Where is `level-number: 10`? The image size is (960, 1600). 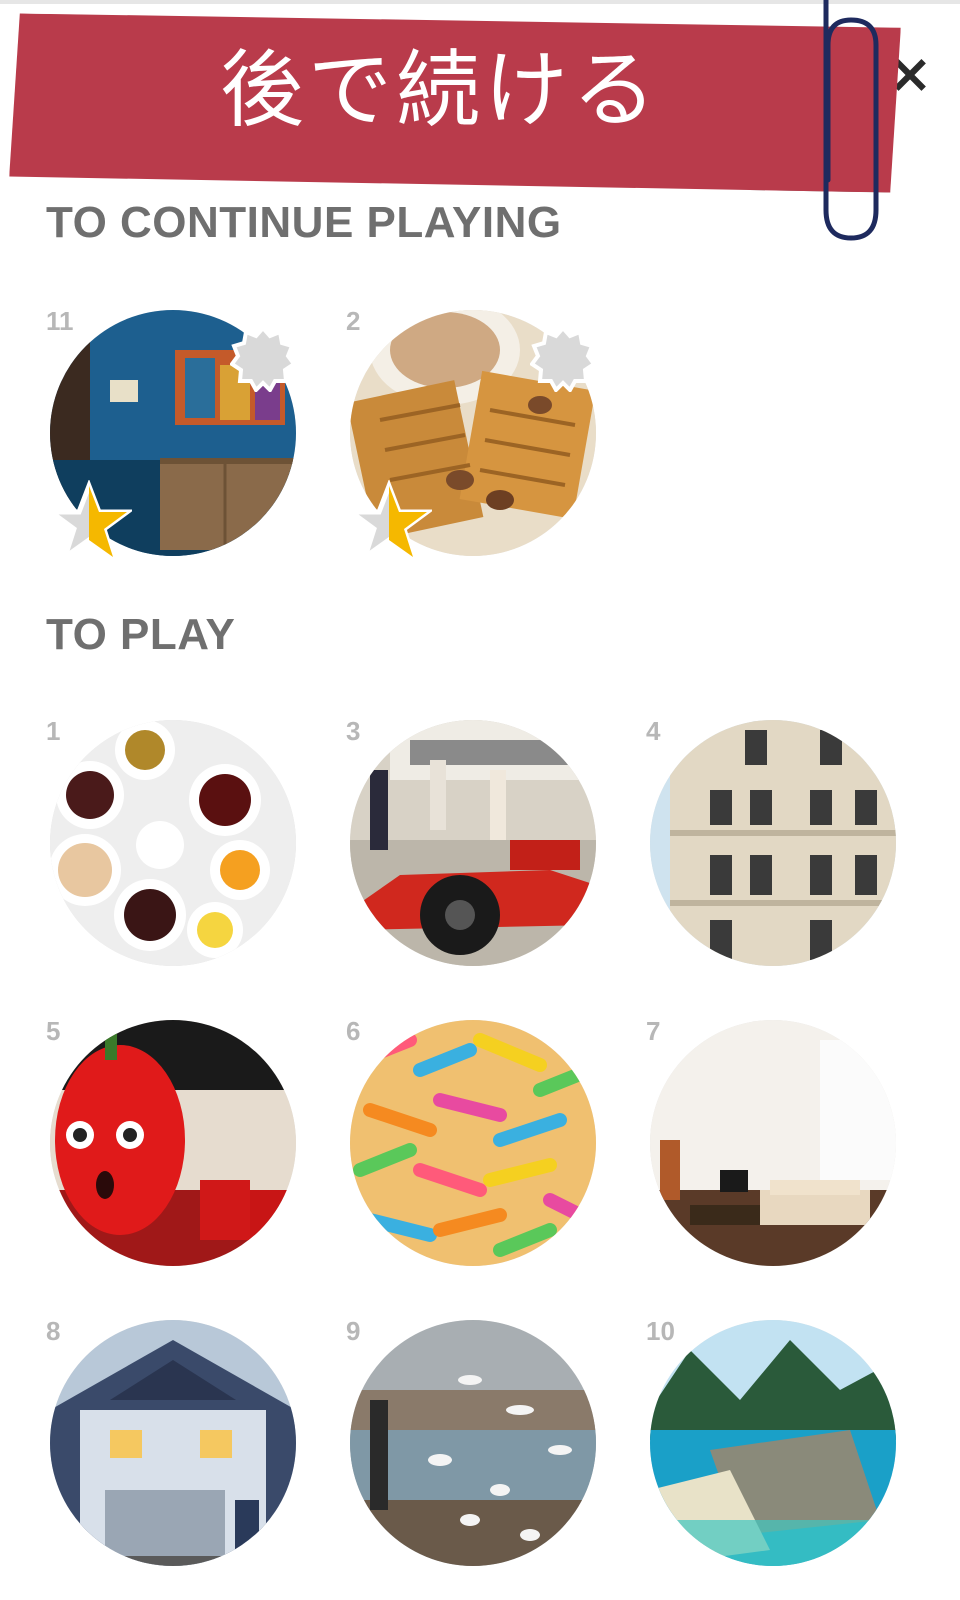
level-number: 10 is located at coordinates (660, 1331).